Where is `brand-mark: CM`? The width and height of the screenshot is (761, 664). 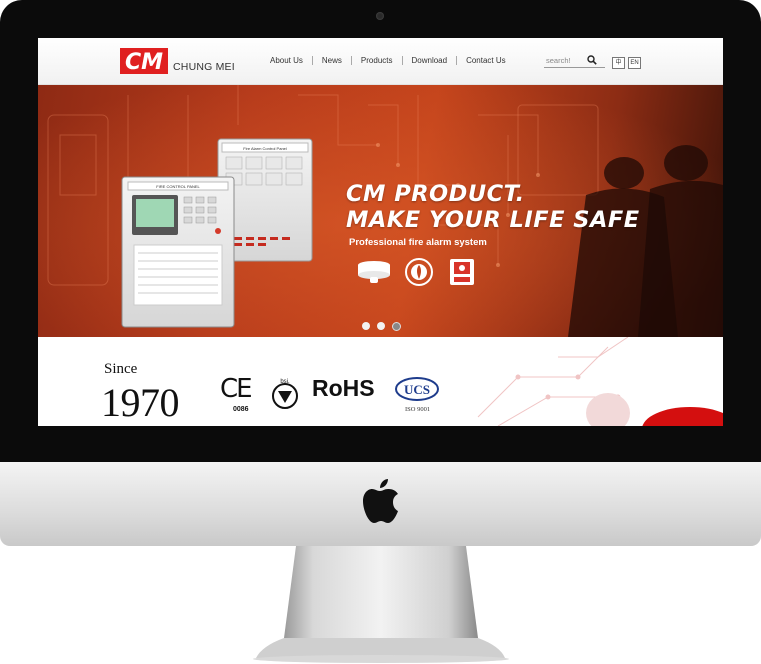 brand-mark: CM is located at coordinates (144, 62).